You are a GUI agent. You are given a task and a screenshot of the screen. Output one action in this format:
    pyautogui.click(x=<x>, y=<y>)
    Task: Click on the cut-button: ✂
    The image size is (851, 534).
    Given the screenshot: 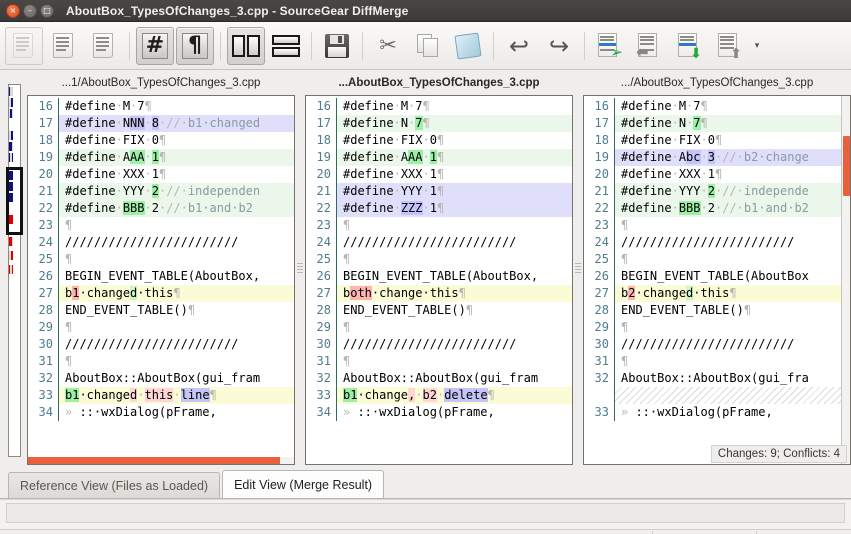 What is the action you would take?
    pyautogui.click(x=388, y=46)
    